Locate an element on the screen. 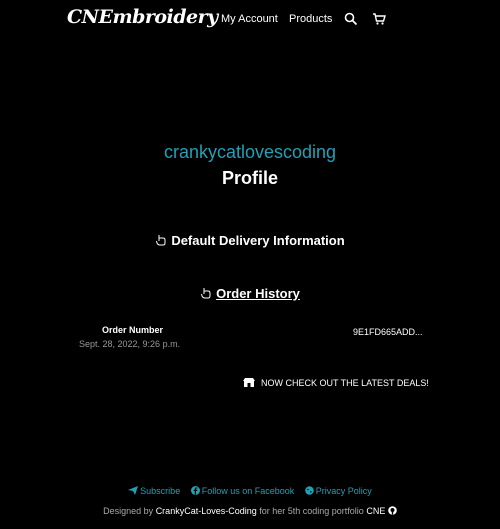 The width and height of the screenshot is (500, 529). subscribe-label: Subscribe is located at coordinates (160, 491).